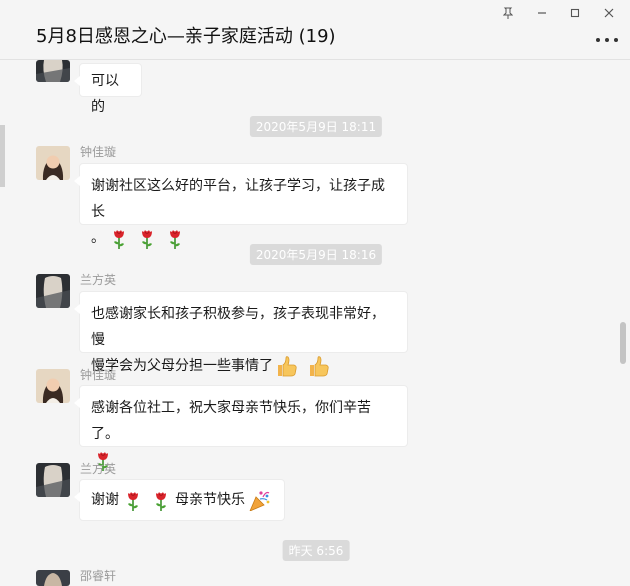  Describe the element at coordinates (98, 576) in the screenshot. I see `sender-name: 邵睿轩` at that location.